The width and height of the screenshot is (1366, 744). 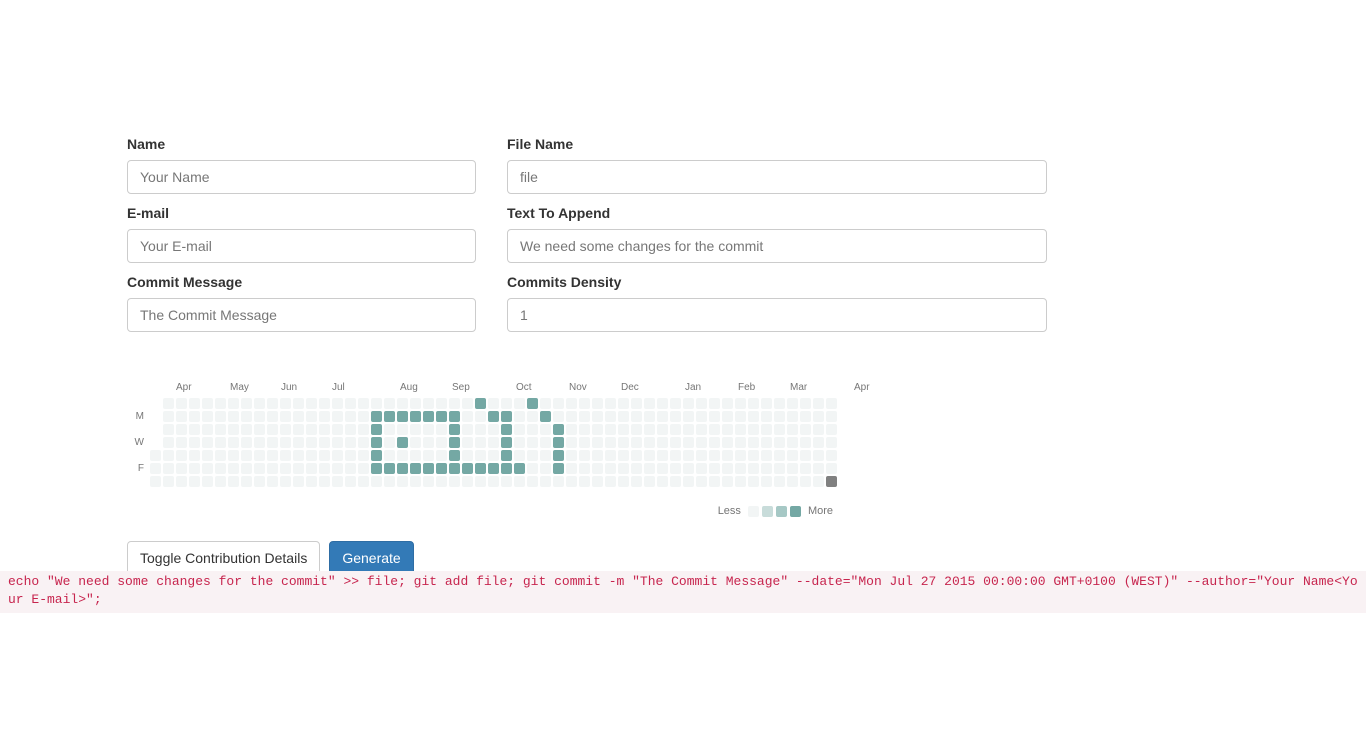 I want to click on file-name-input, so click(x=777, y=177).